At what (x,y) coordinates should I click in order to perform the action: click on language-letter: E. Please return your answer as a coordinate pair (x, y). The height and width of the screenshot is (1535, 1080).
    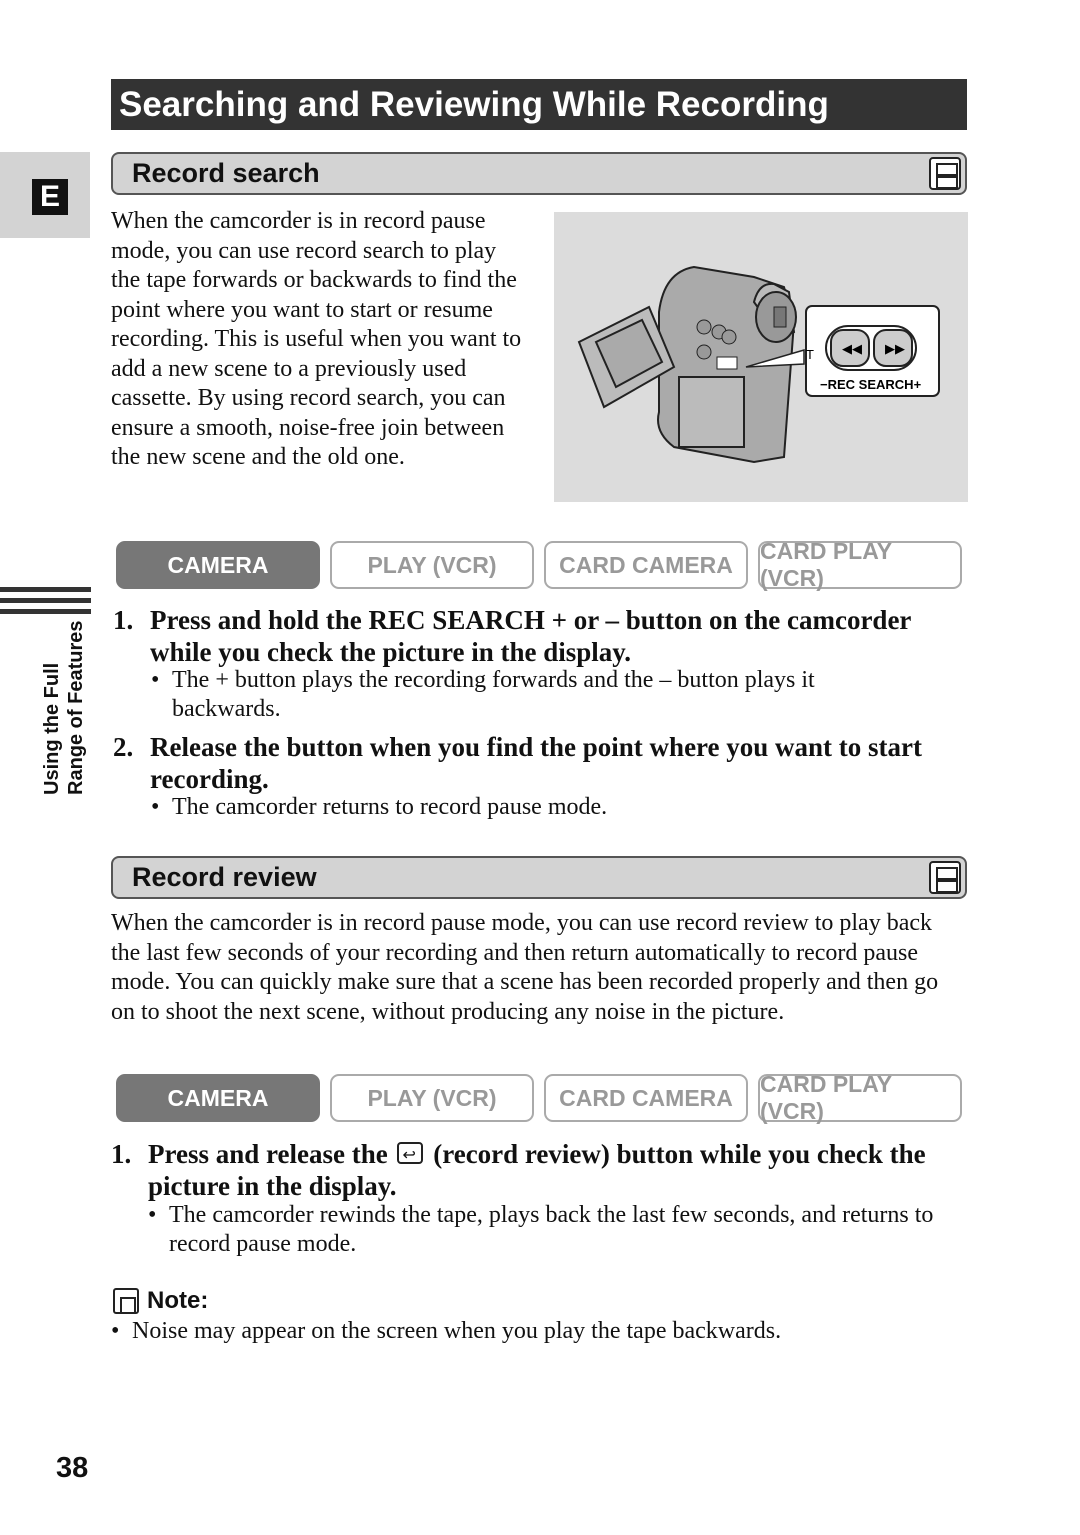
    Looking at the image, I should click on (50, 197).